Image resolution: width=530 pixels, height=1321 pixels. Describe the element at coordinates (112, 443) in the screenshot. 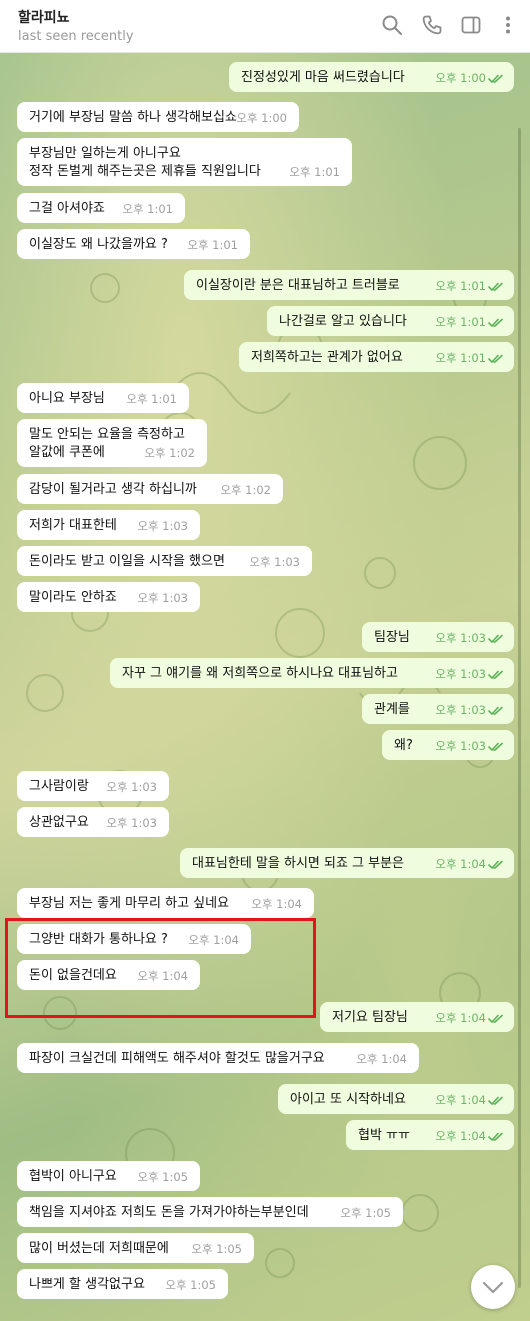

I see `incoming-message: 말도 안되는 요율을 측정하고 알값에 쿠폰에 오후 1:02` at that location.